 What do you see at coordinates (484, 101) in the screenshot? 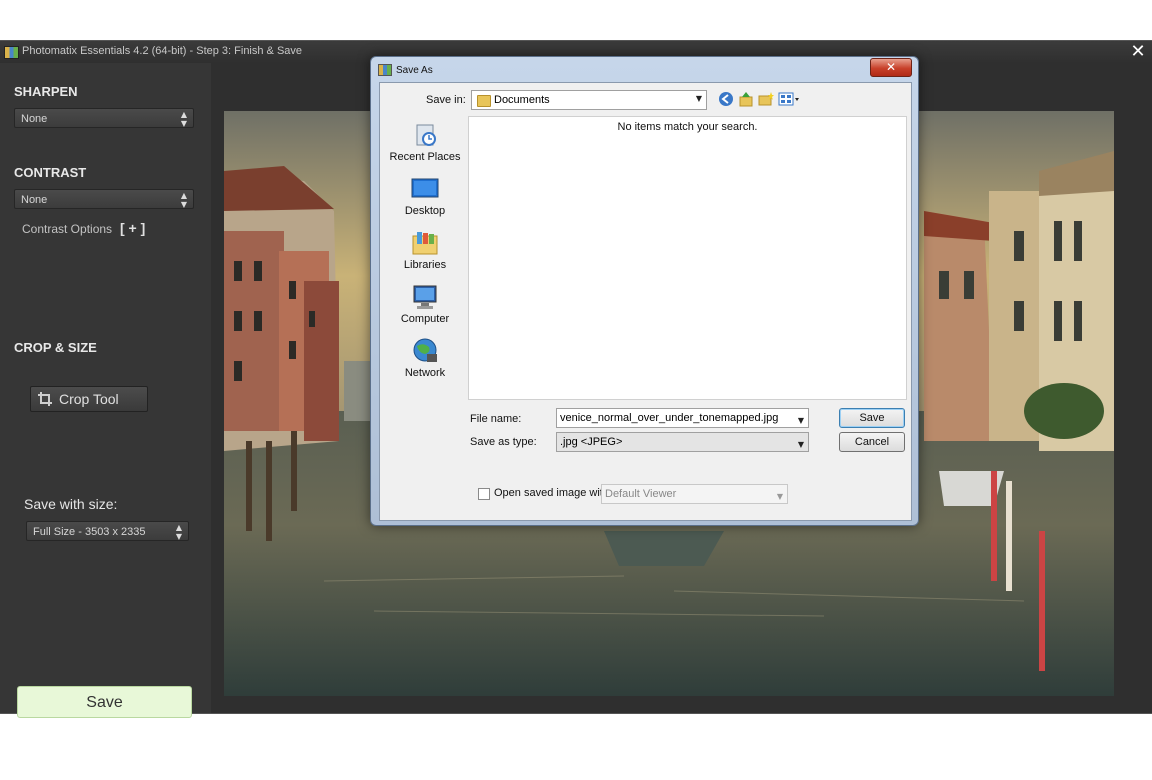
I see `folder-icon` at bounding box center [484, 101].